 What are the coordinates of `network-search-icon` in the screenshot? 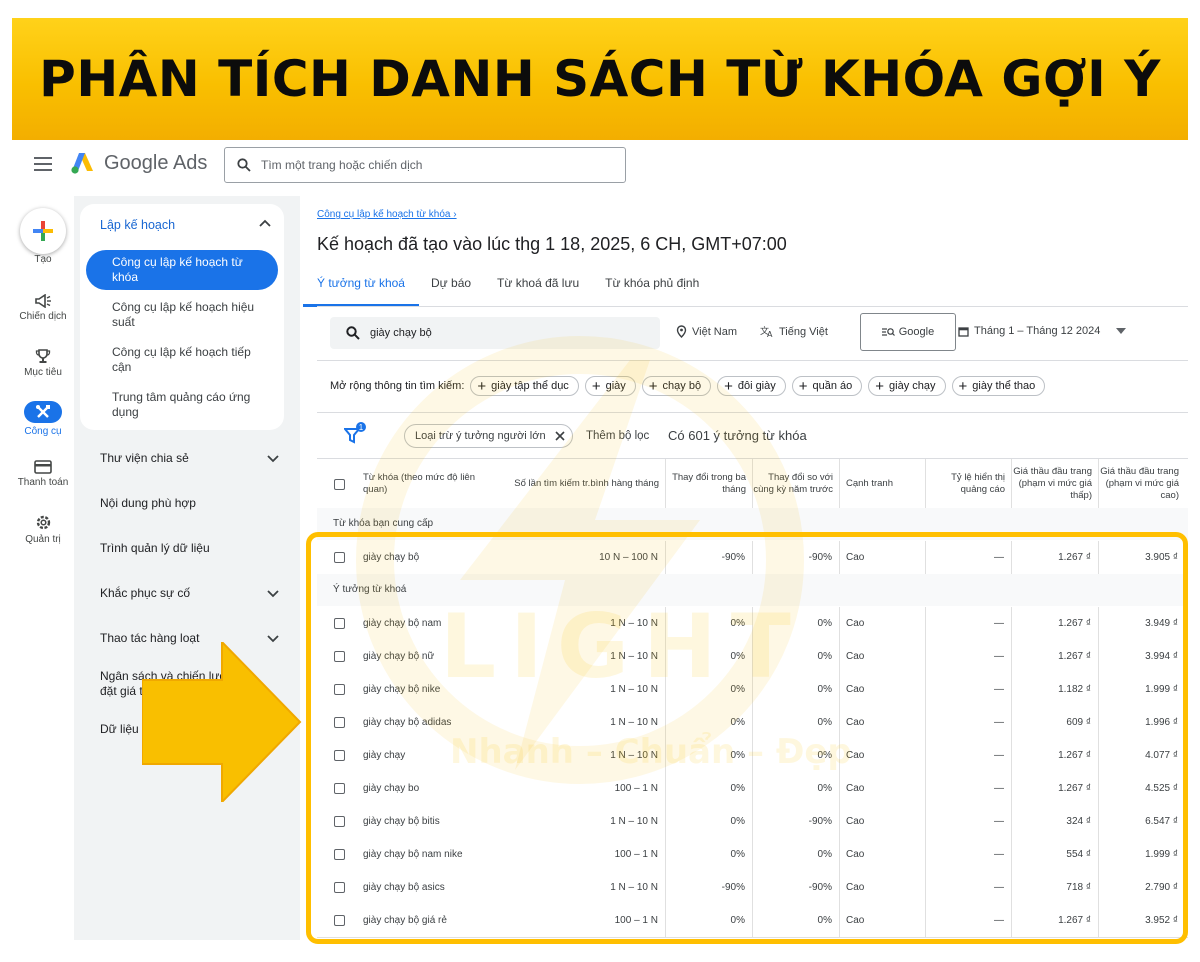 It's located at (888, 332).